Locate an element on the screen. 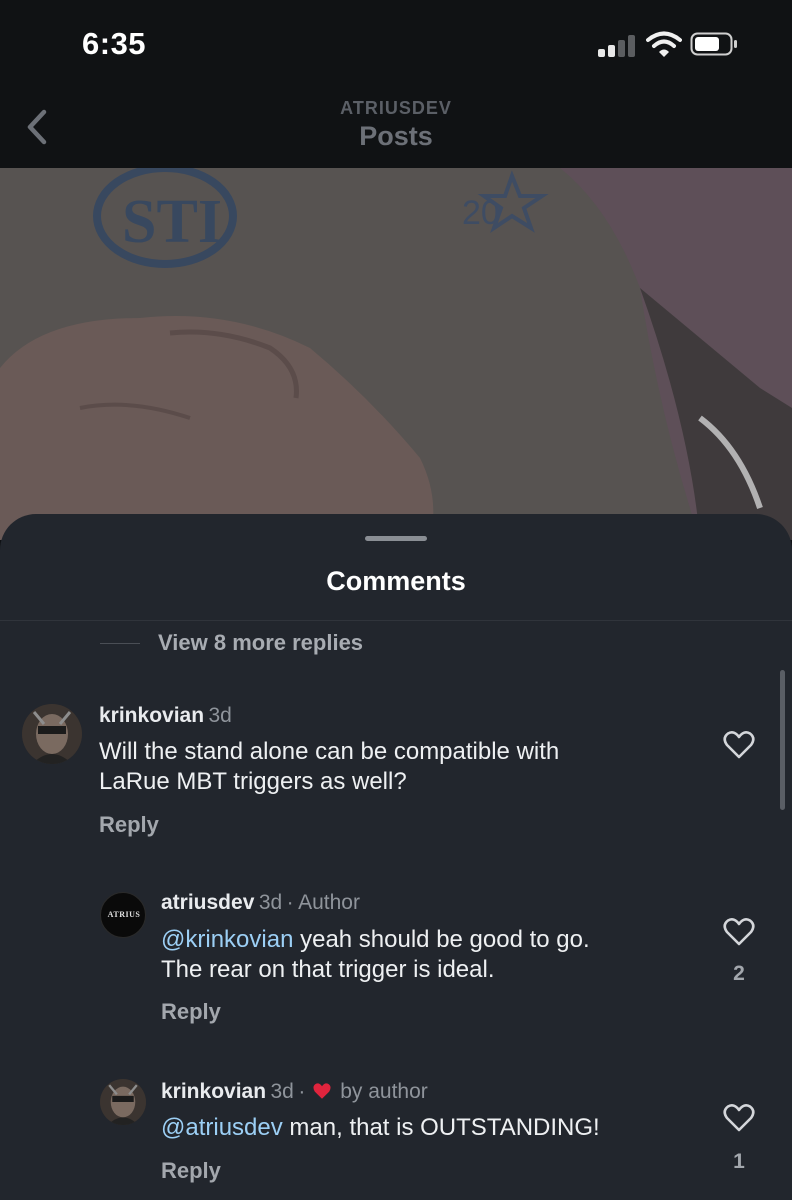 The width and height of the screenshot is (792, 1200). comment-username: atriusdev is located at coordinates (207, 902).